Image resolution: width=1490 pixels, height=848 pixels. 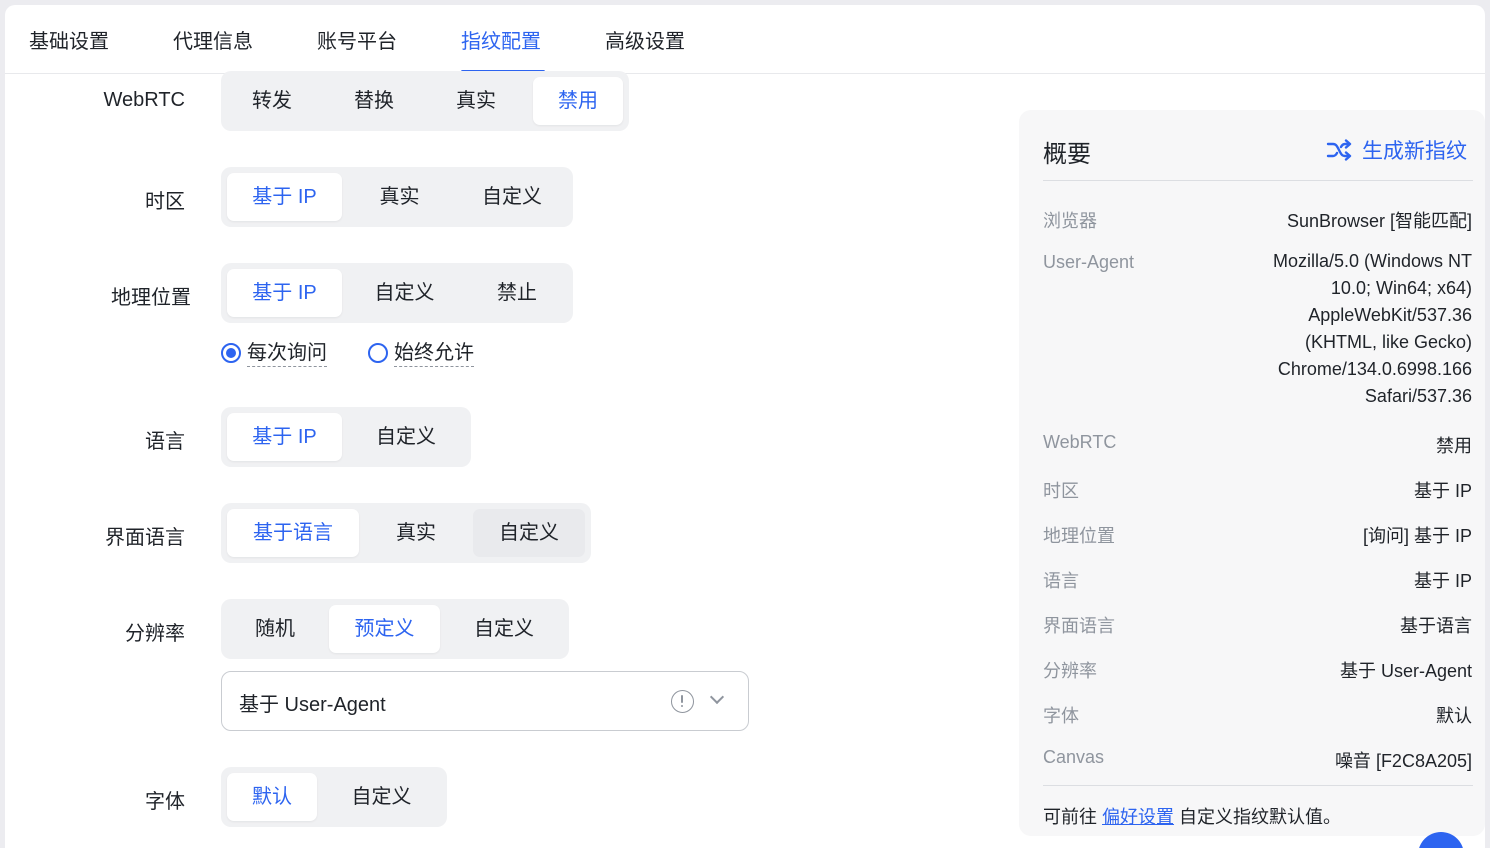 I want to click on language-segmented-control: 基于 IP 自定义, so click(x=346, y=437).